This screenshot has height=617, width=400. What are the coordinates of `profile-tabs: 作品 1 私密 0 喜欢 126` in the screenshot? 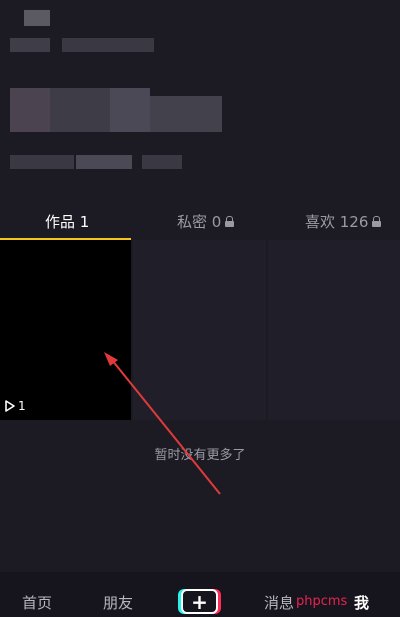 It's located at (200, 221).